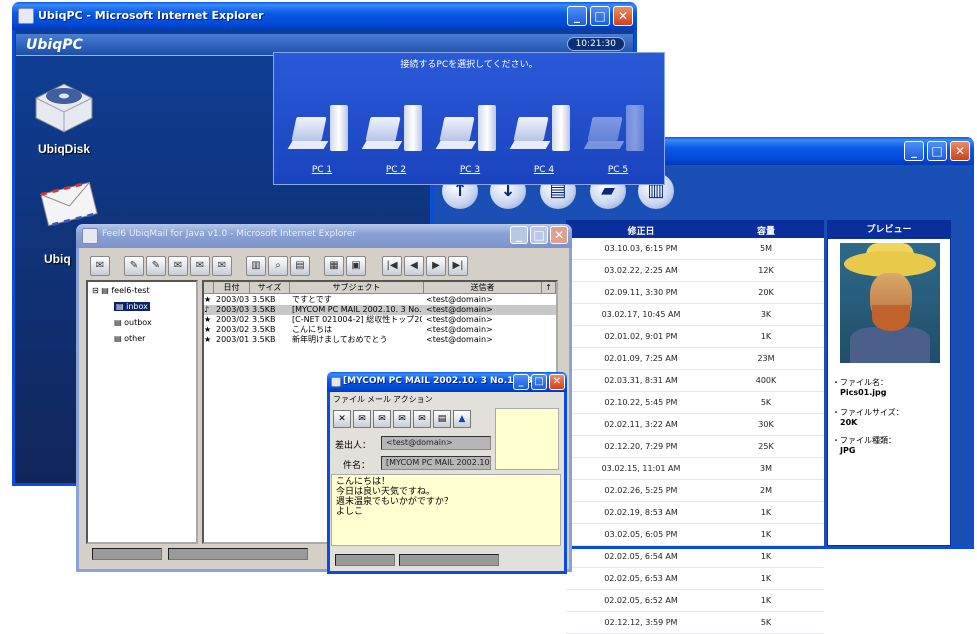 The image size is (977, 634). I want to click on delete-icon: ✕, so click(342, 419).